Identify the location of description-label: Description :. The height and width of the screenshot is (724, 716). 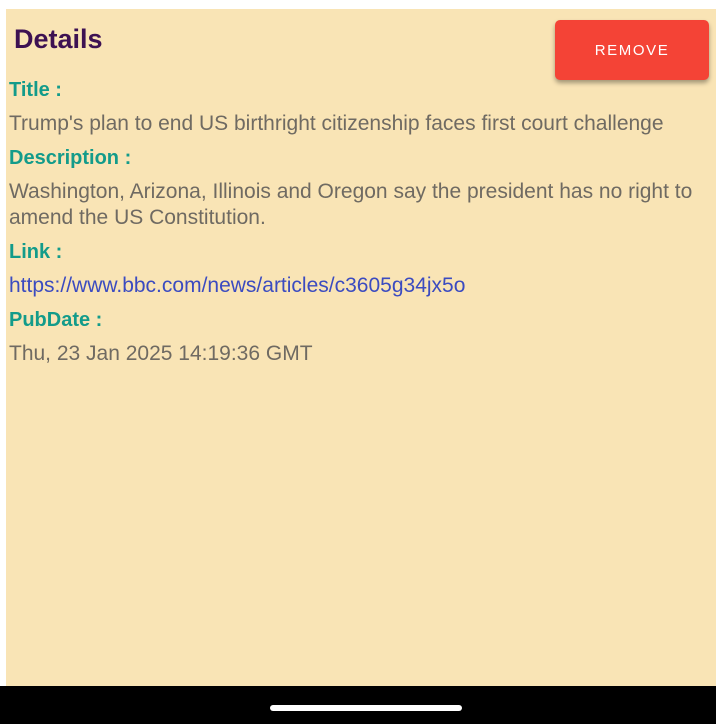
(70, 158).